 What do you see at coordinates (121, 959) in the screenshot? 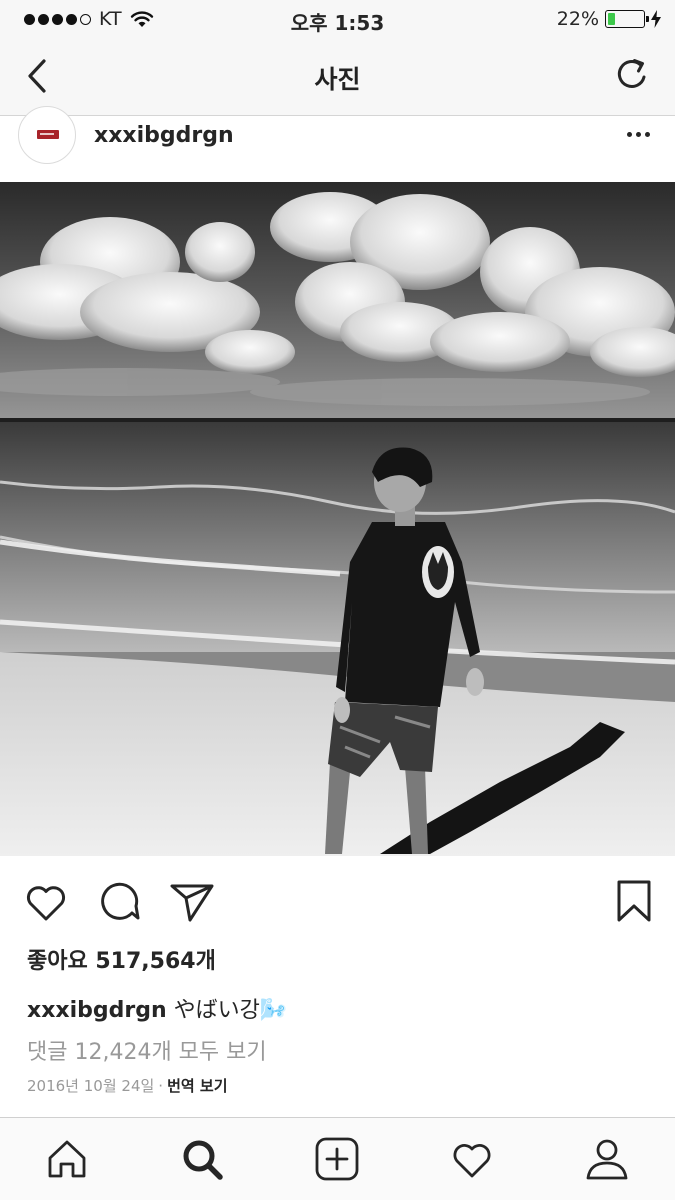
I see `likes-count: 좋아요 517,564개` at bounding box center [121, 959].